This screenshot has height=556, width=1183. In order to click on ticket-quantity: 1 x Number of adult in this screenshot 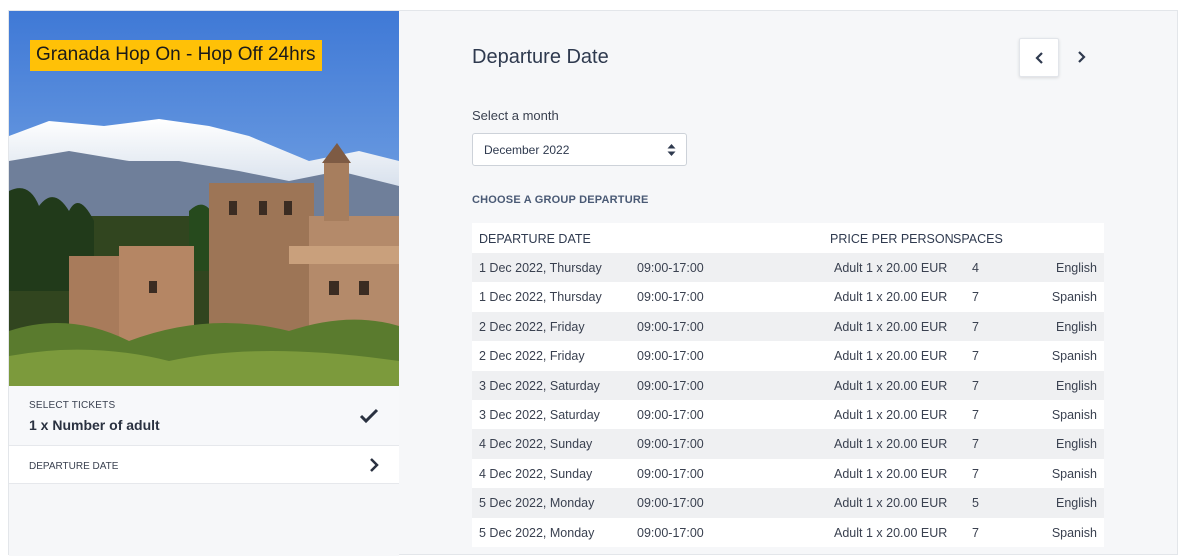, I will do `click(94, 425)`.